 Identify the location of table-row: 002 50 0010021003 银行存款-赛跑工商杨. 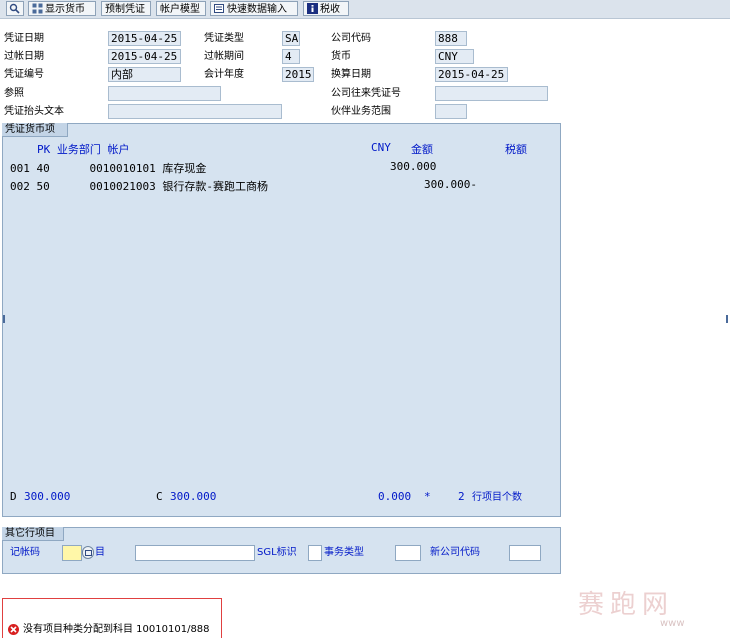
(139, 186).